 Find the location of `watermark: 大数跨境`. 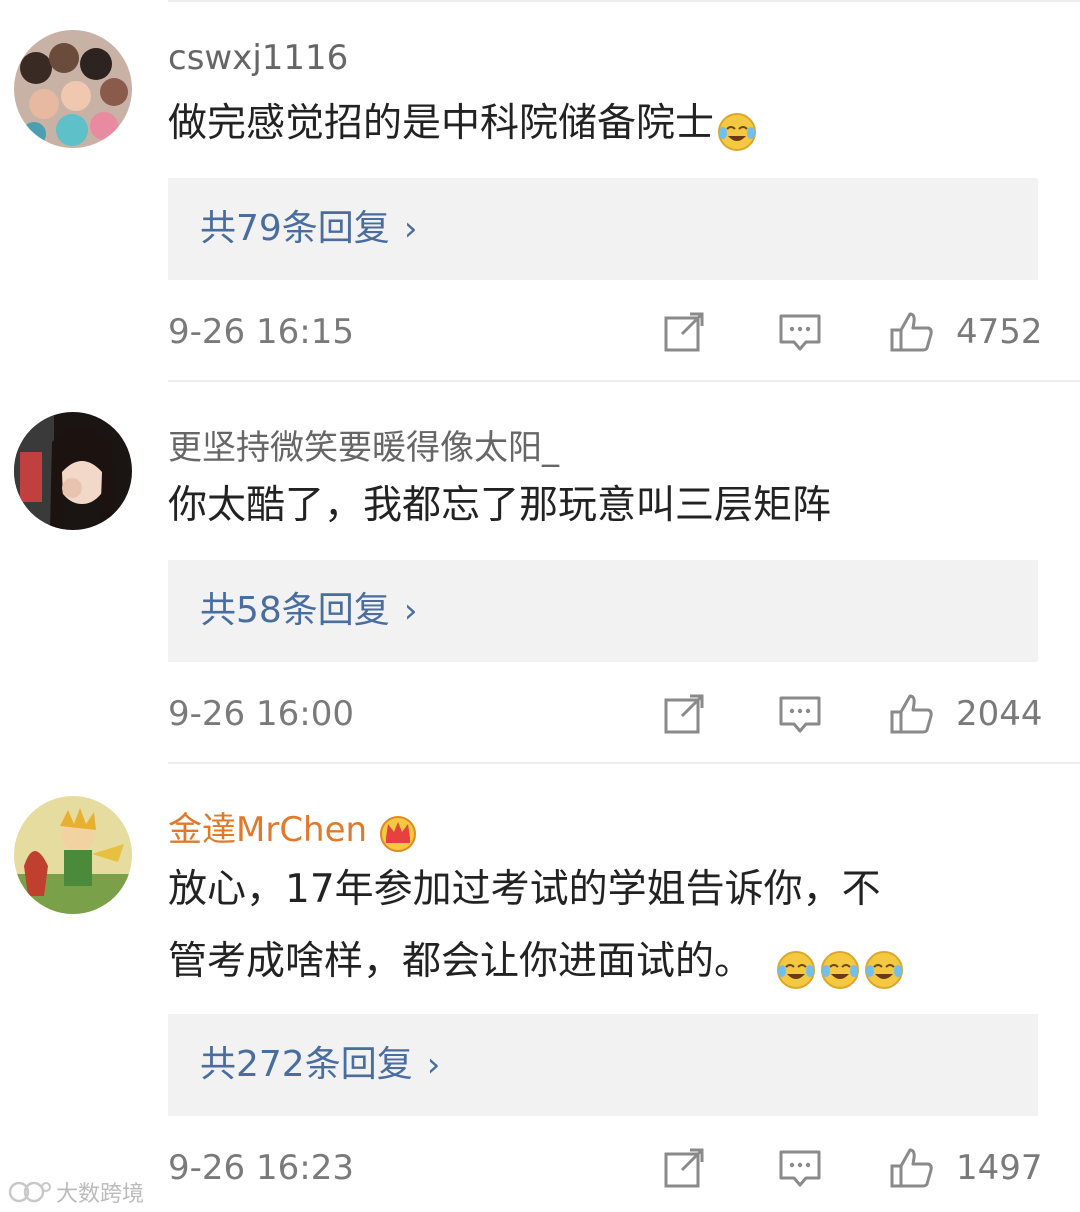

watermark: 大数跨境 is located at coordinates (76, 1192).